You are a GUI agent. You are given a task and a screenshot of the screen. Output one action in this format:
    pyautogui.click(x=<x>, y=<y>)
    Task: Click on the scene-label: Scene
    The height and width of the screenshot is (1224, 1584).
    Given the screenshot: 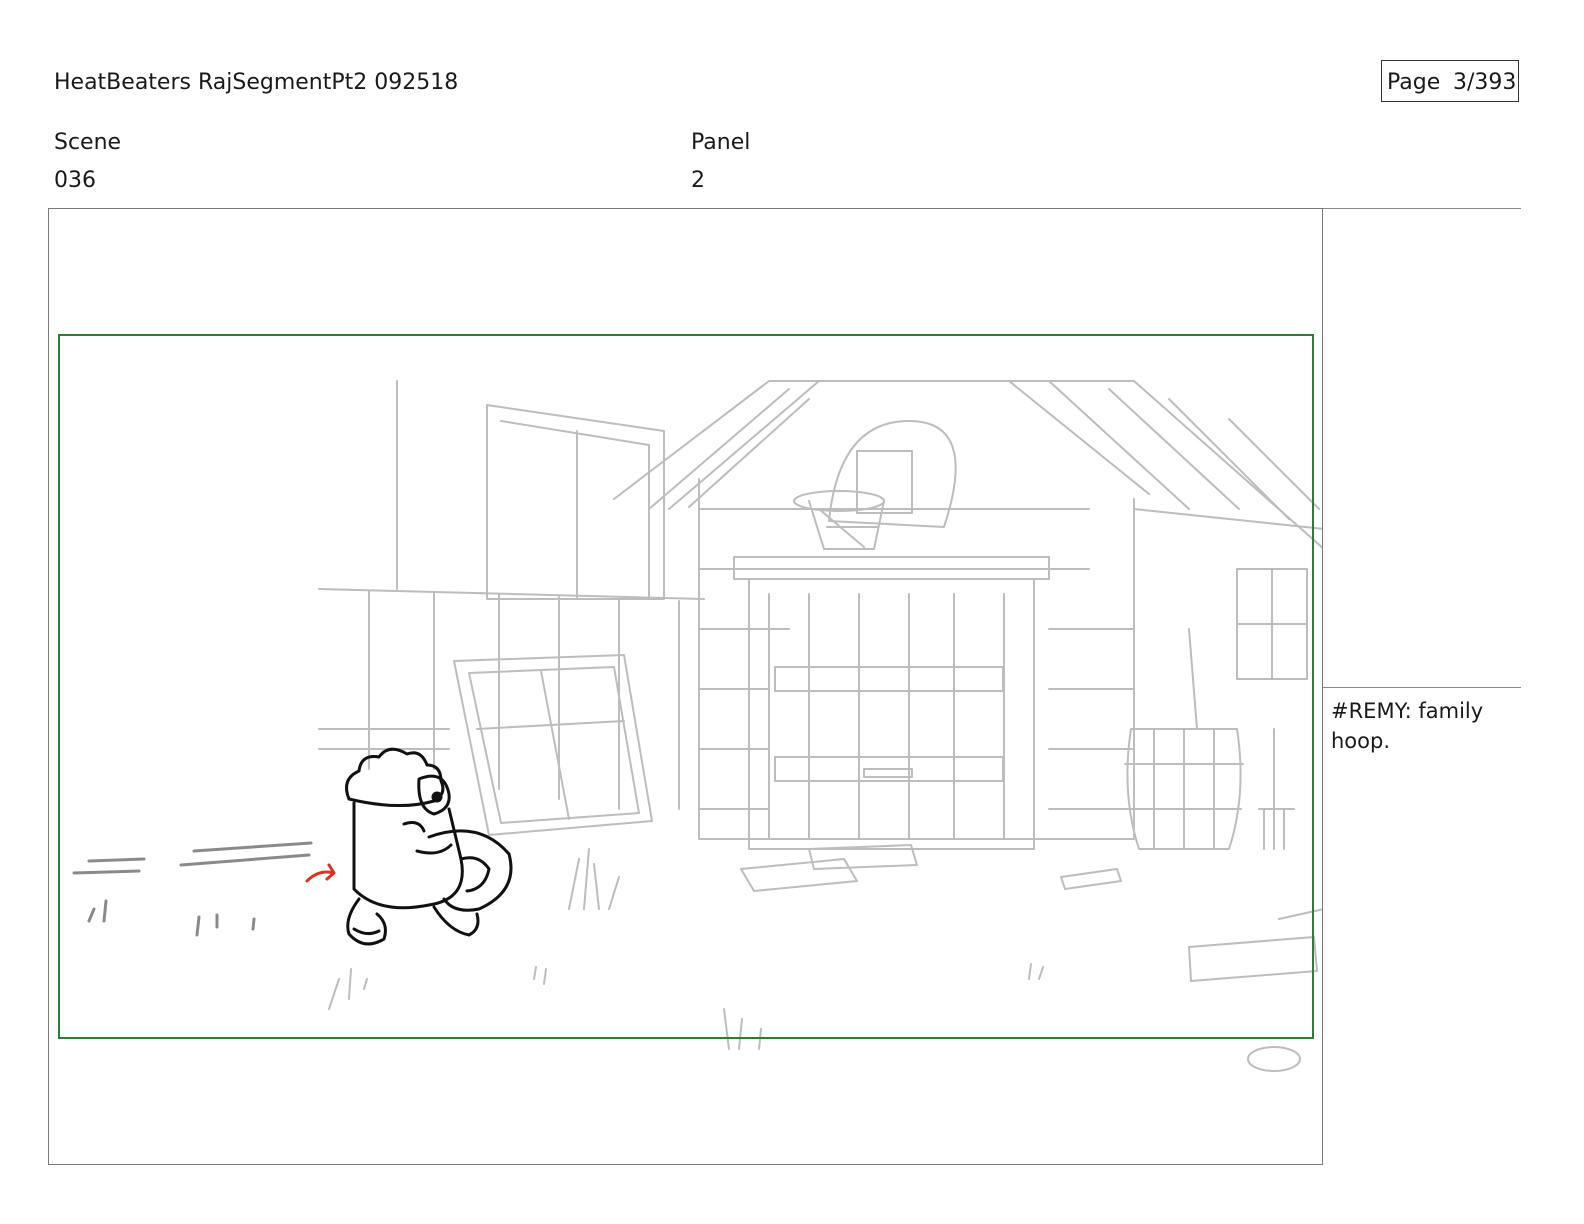 What is the action you would take?
    pyautogui.click(x=88, y=142)
    